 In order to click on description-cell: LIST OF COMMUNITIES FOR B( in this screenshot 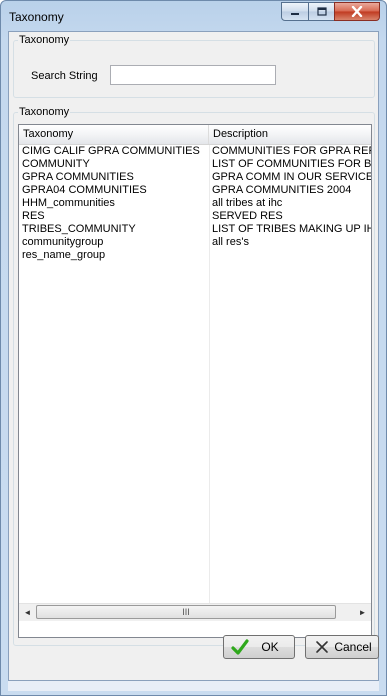, I will do `click(291, 164)`.